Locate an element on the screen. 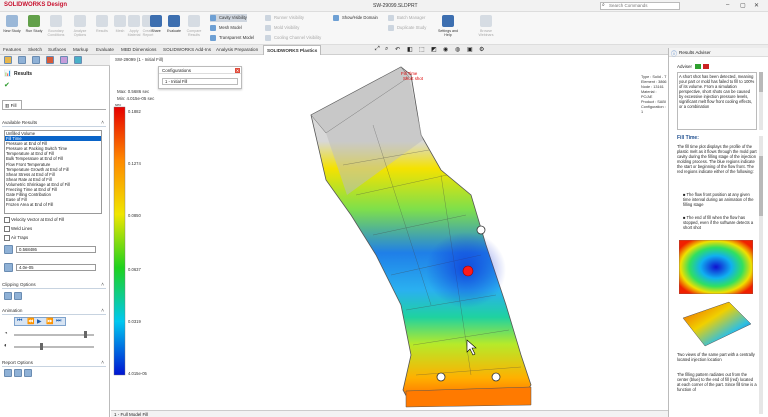 This screenshot has width=768, height=417. tab-analysis-preparation: Analysis Preparation is located at coordinates (237, 50).